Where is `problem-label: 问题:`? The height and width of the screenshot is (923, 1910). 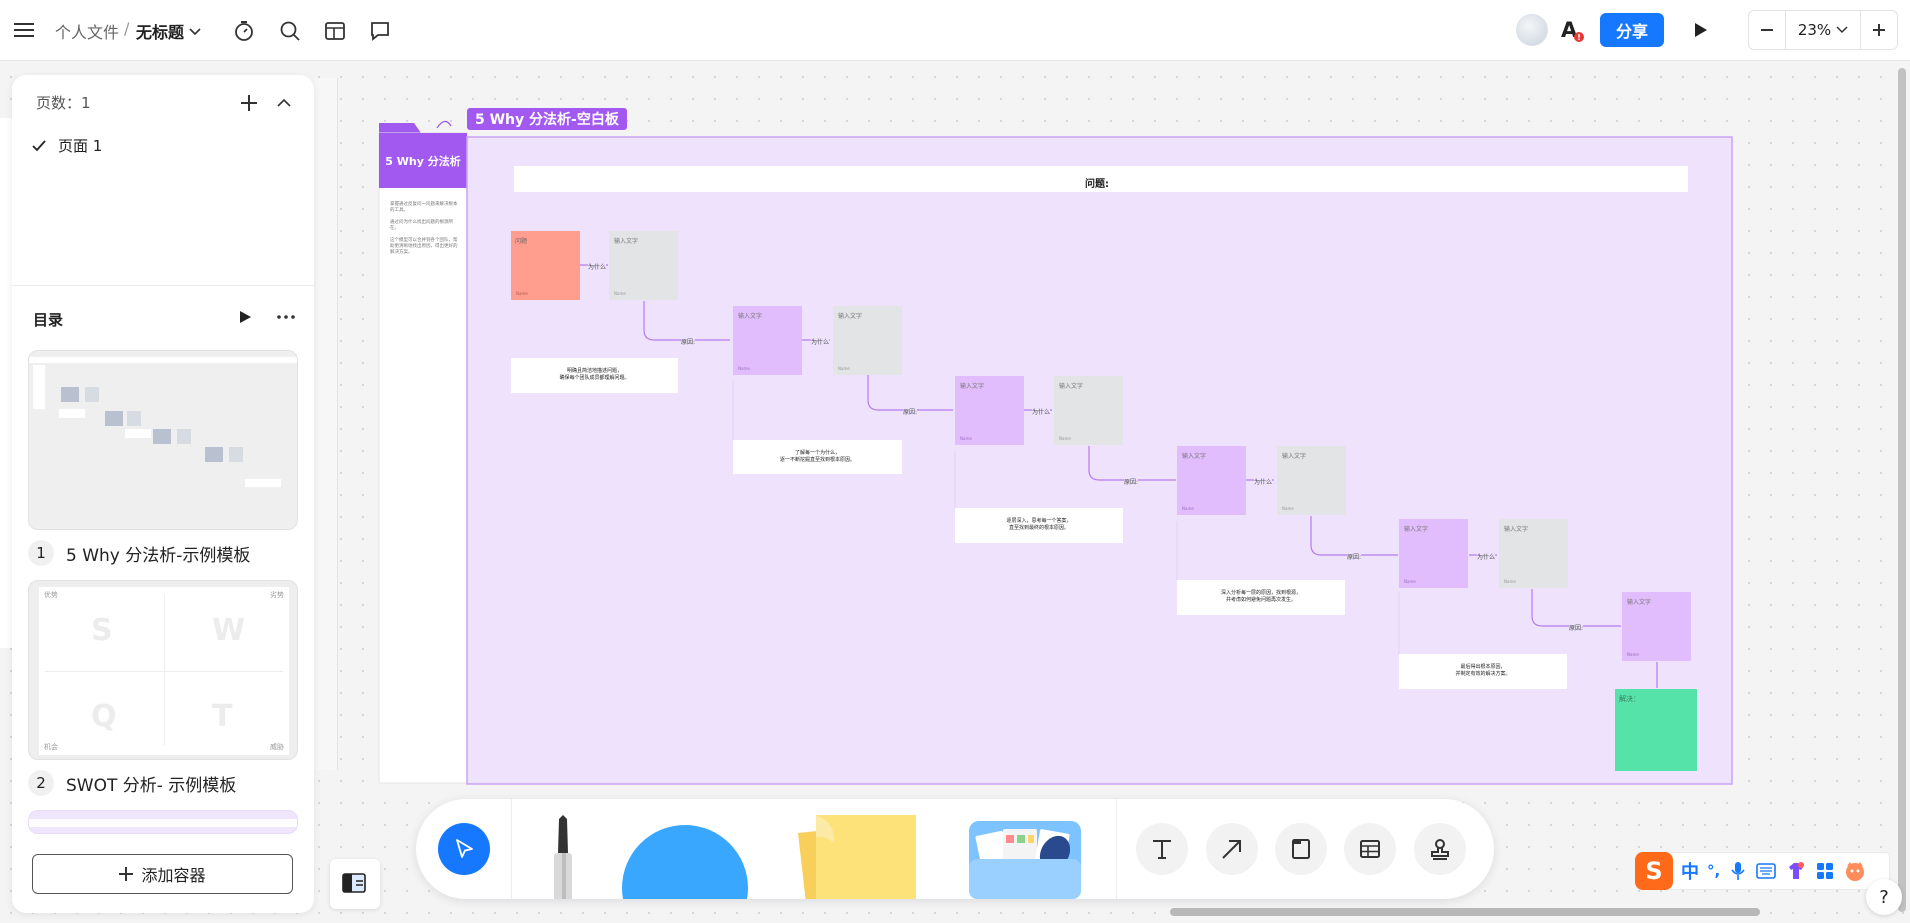 problem-label: 问题: is located at coordinates (1097, 184).